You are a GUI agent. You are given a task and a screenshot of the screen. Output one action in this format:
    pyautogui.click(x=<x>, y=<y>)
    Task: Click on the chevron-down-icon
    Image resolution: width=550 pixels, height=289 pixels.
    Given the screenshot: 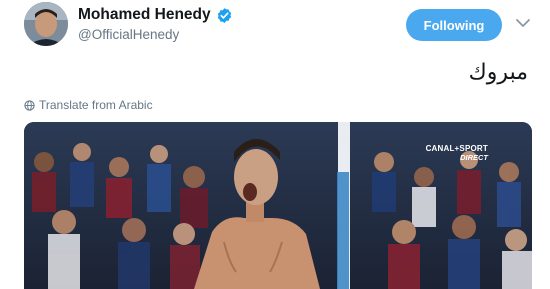 What is the action you would take?
    pyautogui.click(x=523, y=23)
    